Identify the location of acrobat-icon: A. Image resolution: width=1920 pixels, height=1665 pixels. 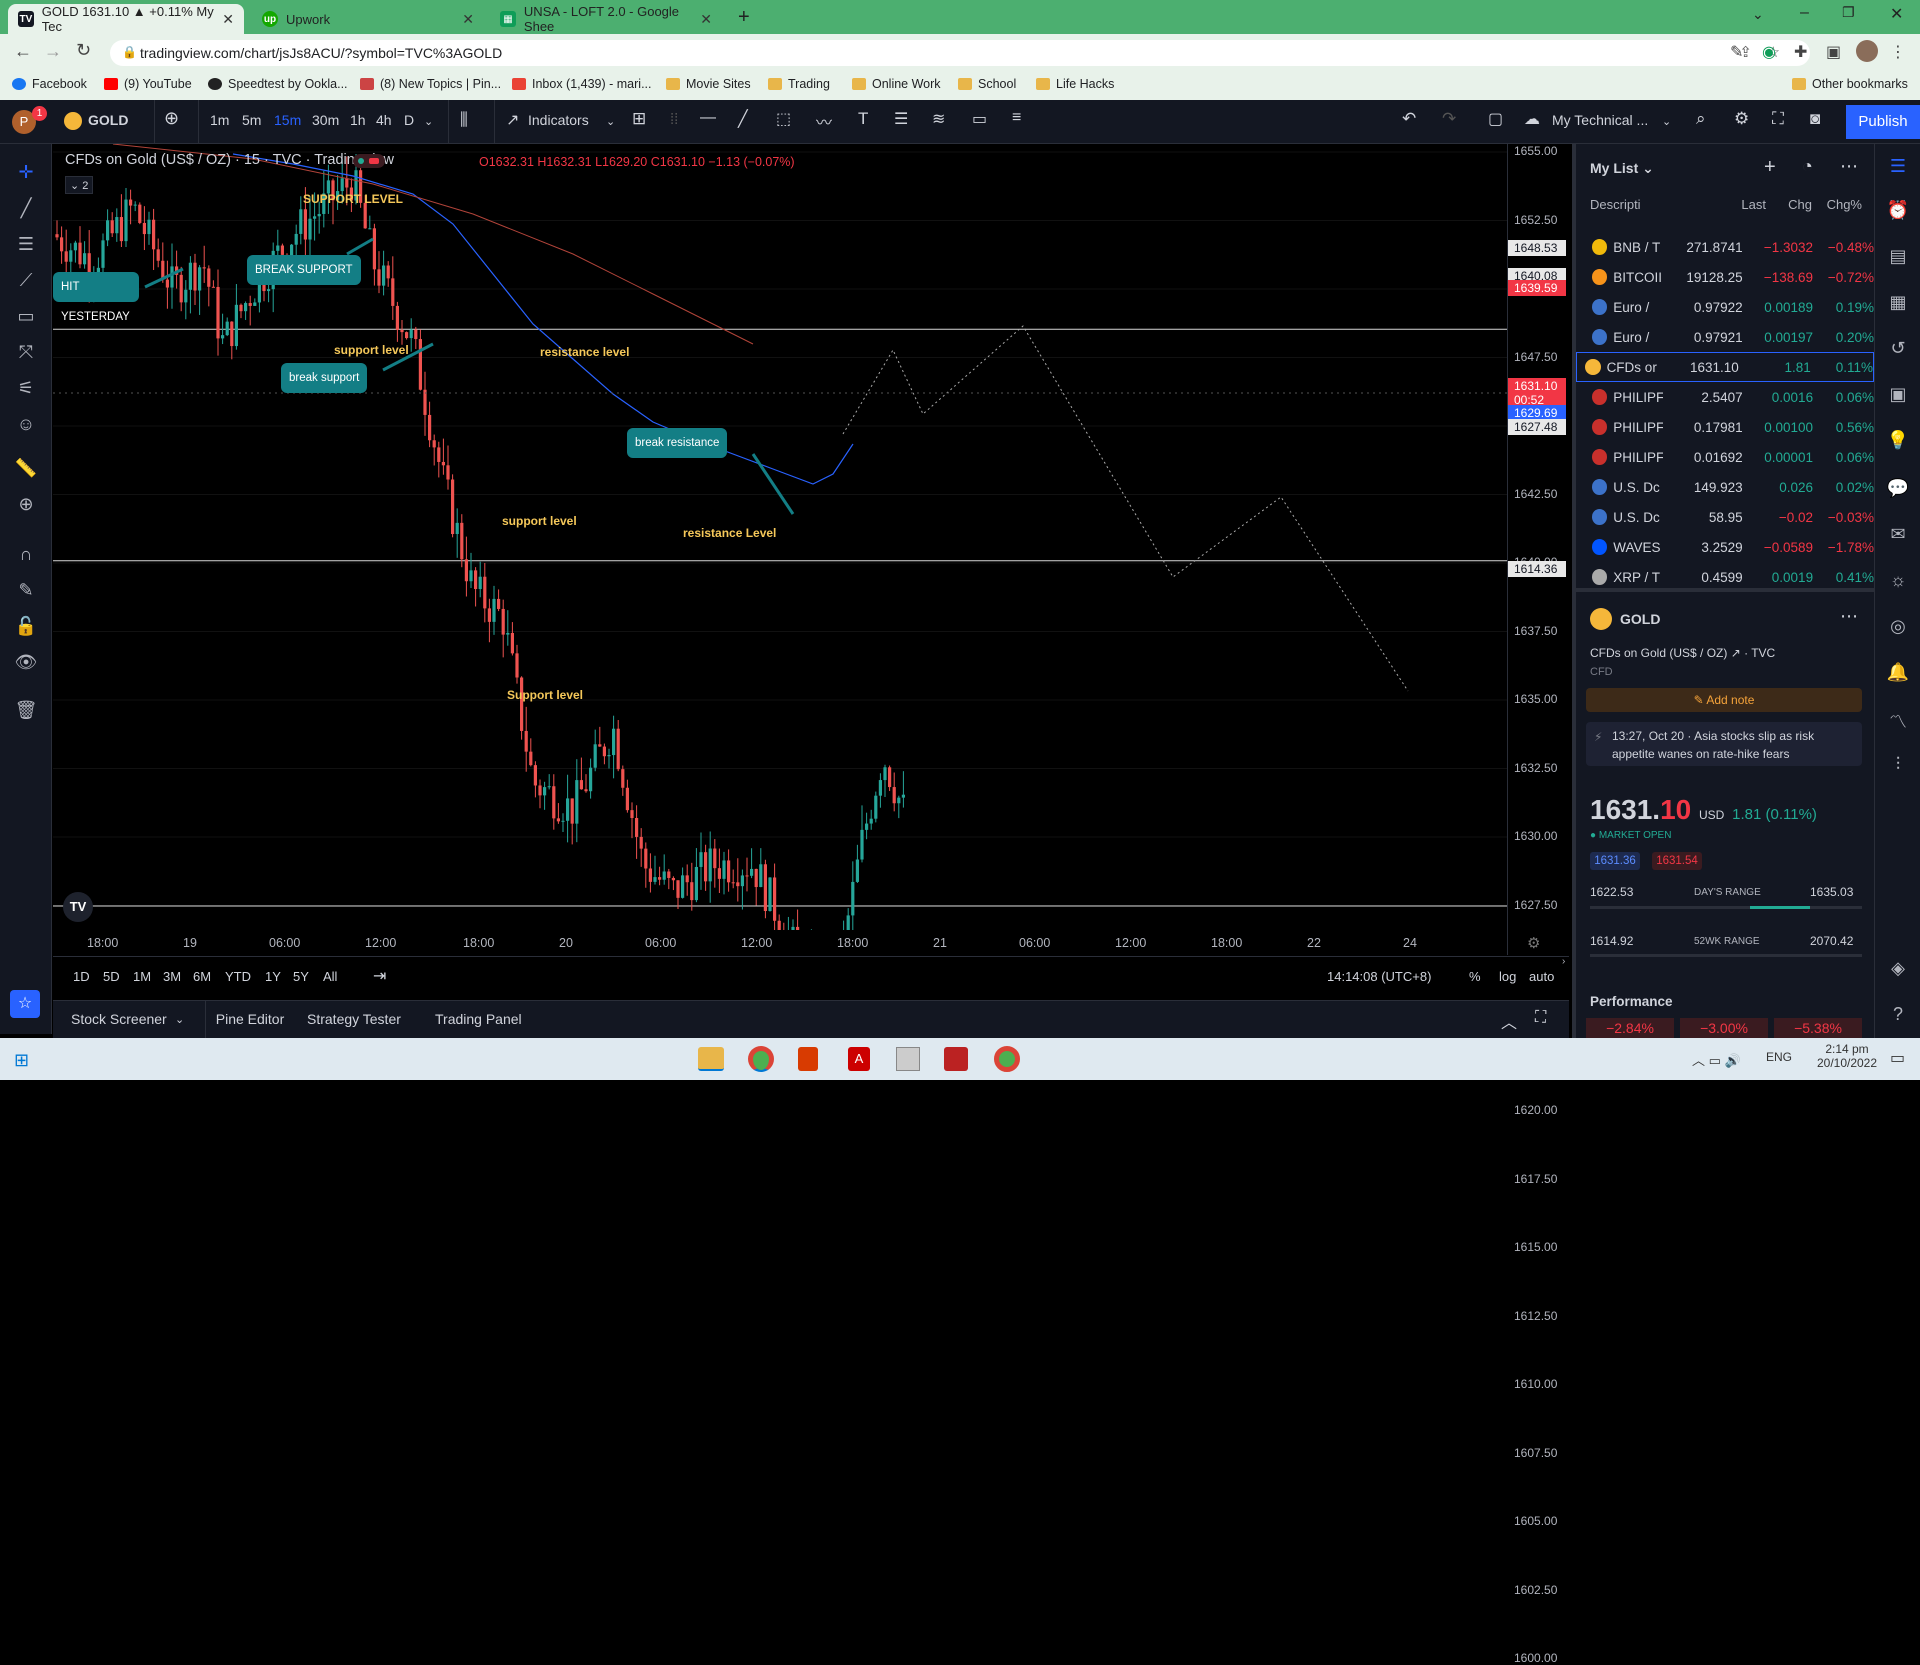
(859, 1059).